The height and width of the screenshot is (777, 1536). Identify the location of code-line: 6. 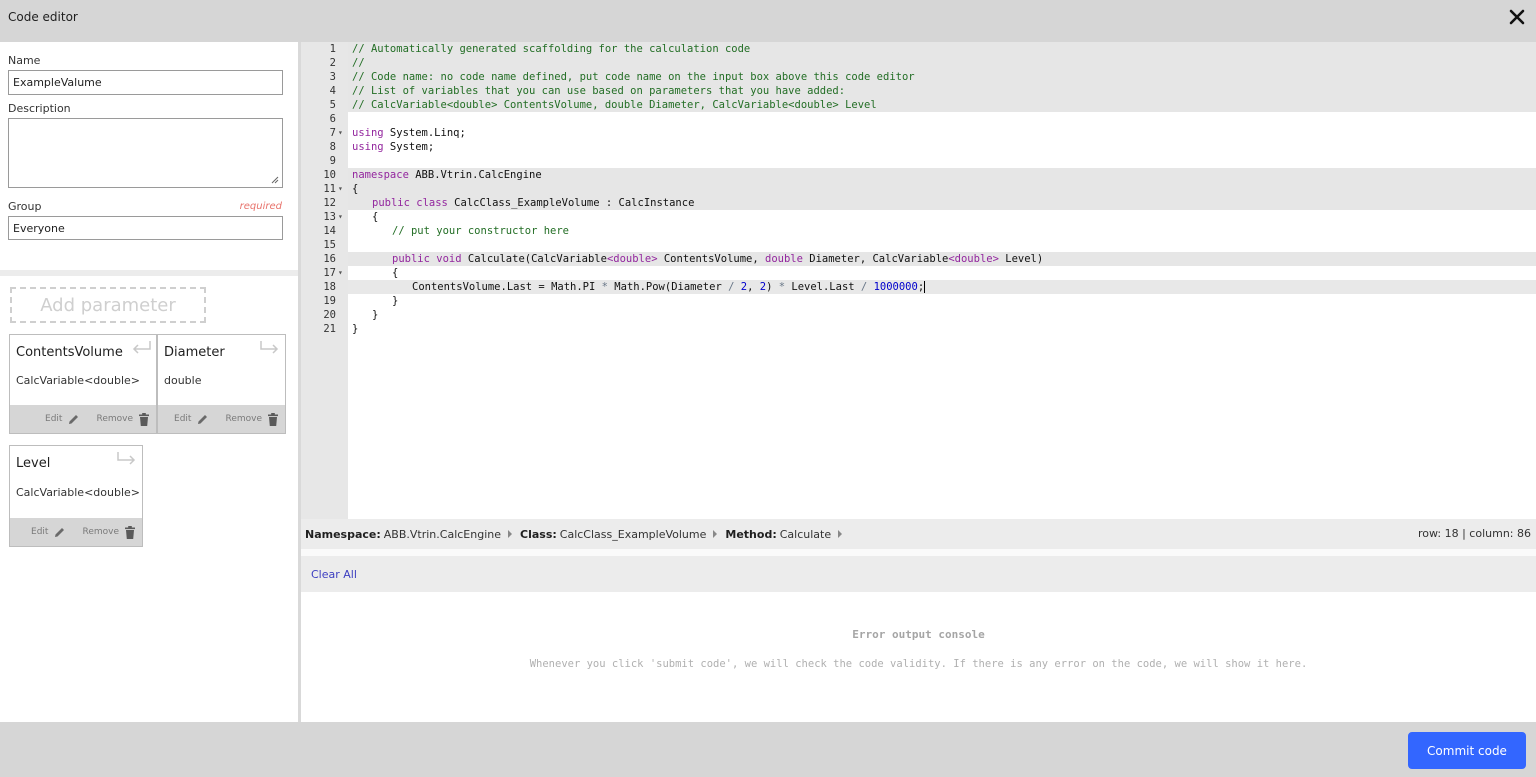
(918, 119).